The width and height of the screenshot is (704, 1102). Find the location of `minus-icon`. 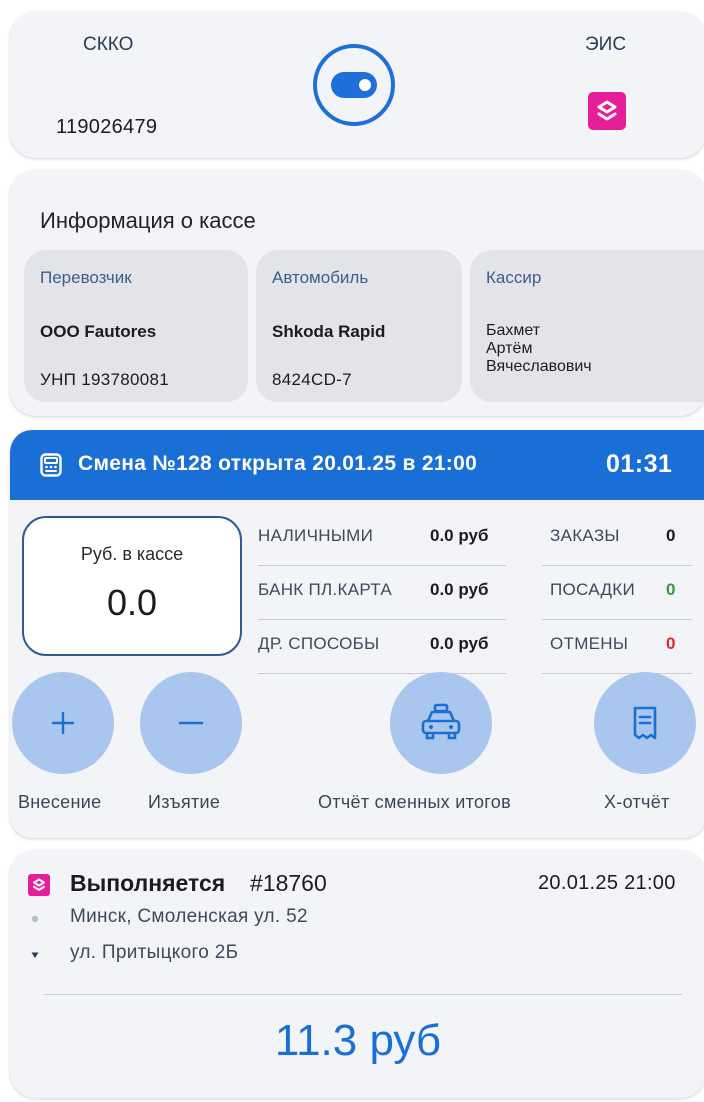

minus-icon is located at coordinates (191, 723).